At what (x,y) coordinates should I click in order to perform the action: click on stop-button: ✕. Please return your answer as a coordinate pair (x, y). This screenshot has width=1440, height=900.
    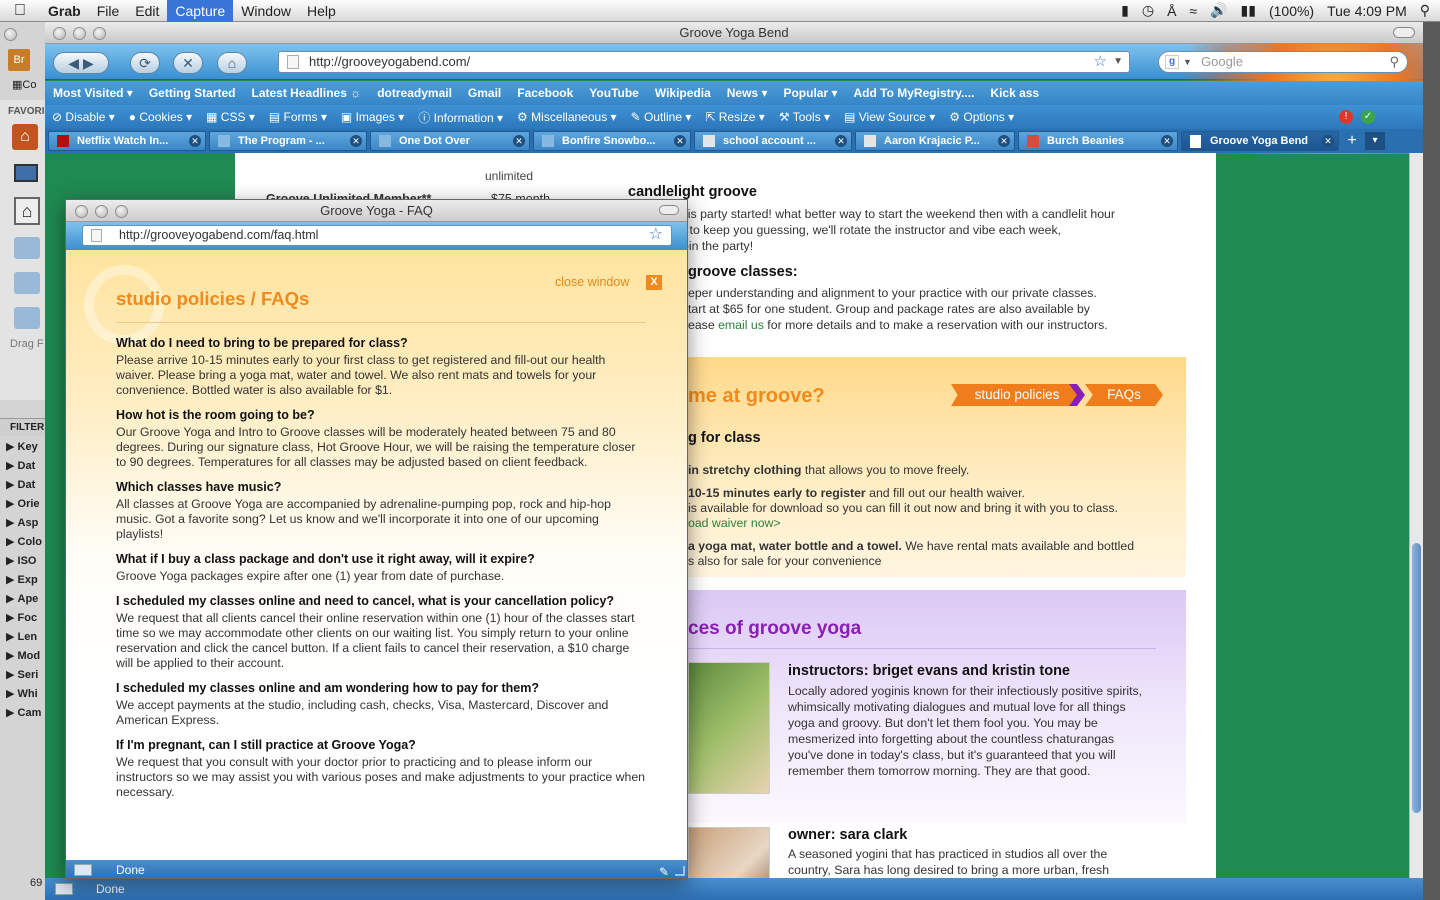
    Looking at the image, I should click on (188, 63).